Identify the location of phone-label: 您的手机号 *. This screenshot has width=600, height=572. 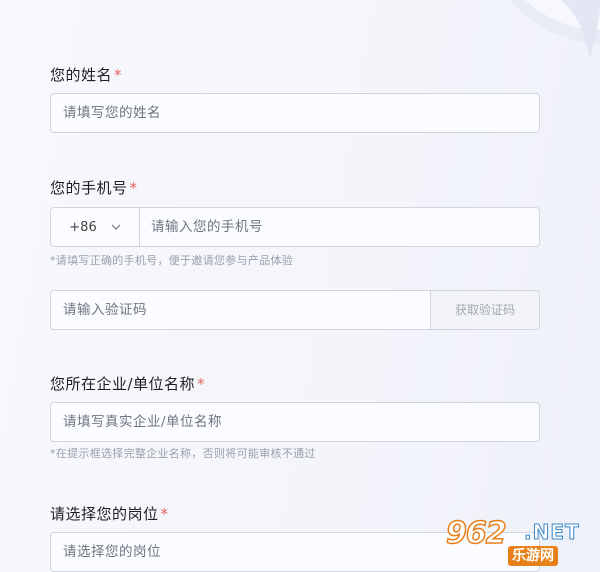
(94, 187).